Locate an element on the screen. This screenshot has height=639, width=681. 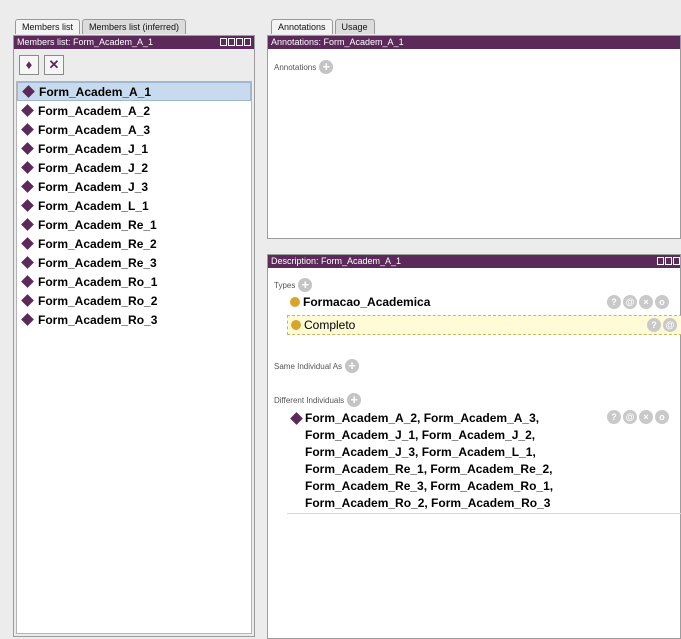
tab-members-list: Members list is located at coordinates (48, 26).